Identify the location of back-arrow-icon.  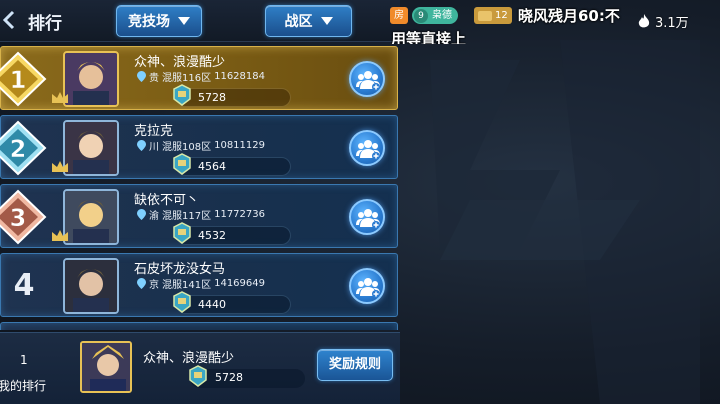
(9, 20).